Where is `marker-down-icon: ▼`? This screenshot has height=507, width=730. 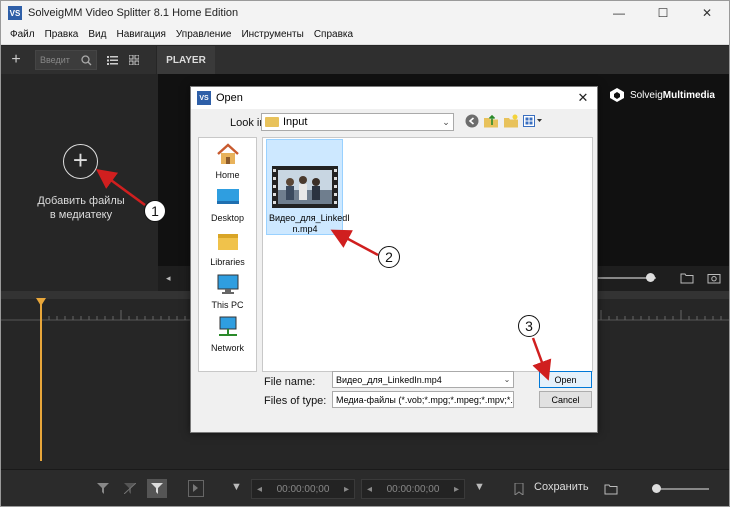 marker-down-icon: ▼ is located at coordinates (236, 487).